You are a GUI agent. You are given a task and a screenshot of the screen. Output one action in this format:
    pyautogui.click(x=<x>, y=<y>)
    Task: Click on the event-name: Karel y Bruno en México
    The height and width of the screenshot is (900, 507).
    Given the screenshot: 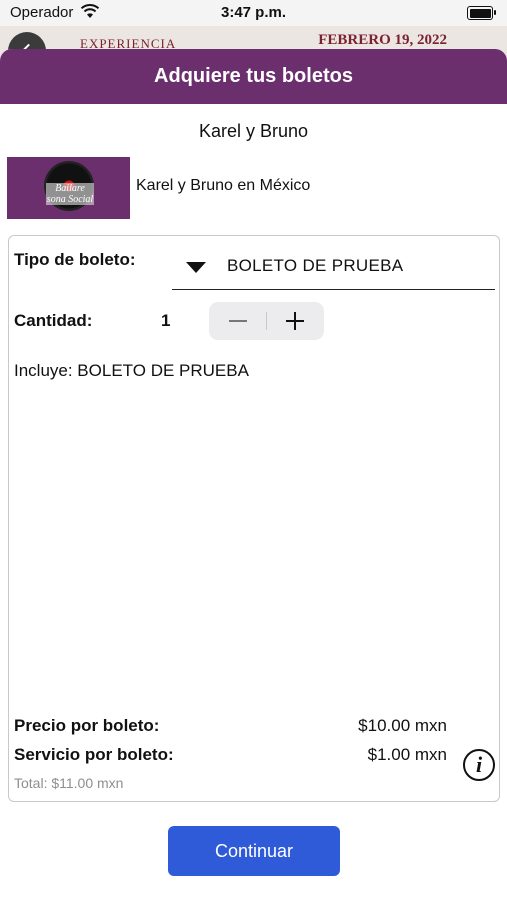 What is the action you would take?
    pyautogui.click(x=223, y=185)
    